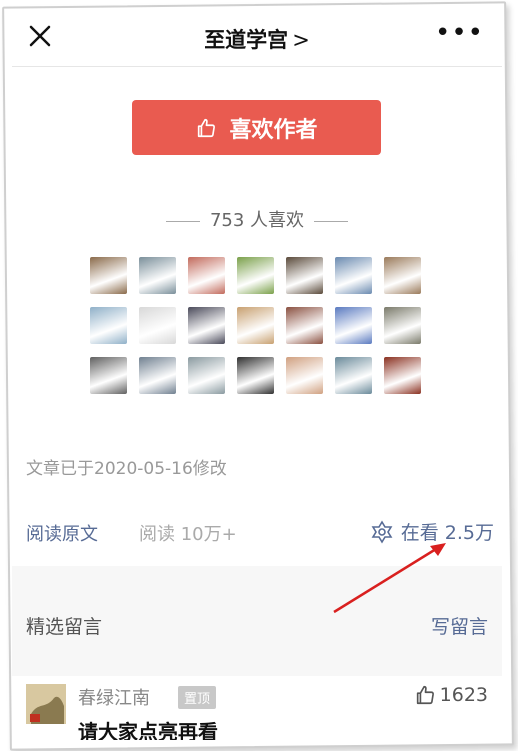  Describe the element at coordinates (64, 627) in the screenshot. I see `comments-header: 精选留言` at that location.